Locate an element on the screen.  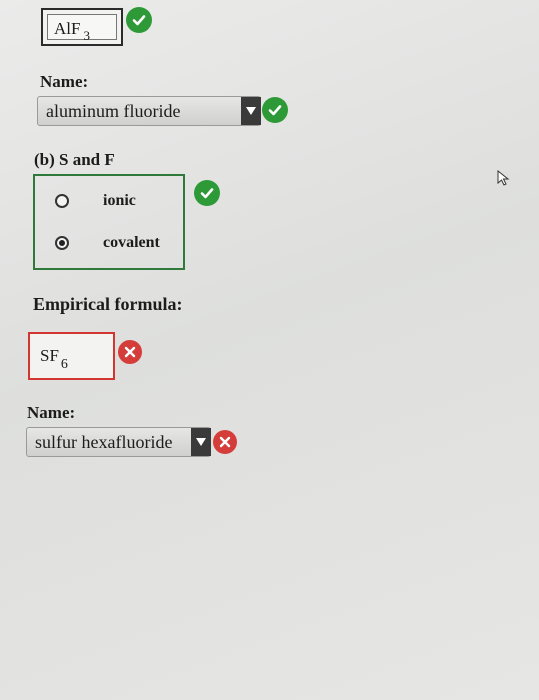
name-select-b-value: sulfur hexafluoride is located at coordinates (104, 442).